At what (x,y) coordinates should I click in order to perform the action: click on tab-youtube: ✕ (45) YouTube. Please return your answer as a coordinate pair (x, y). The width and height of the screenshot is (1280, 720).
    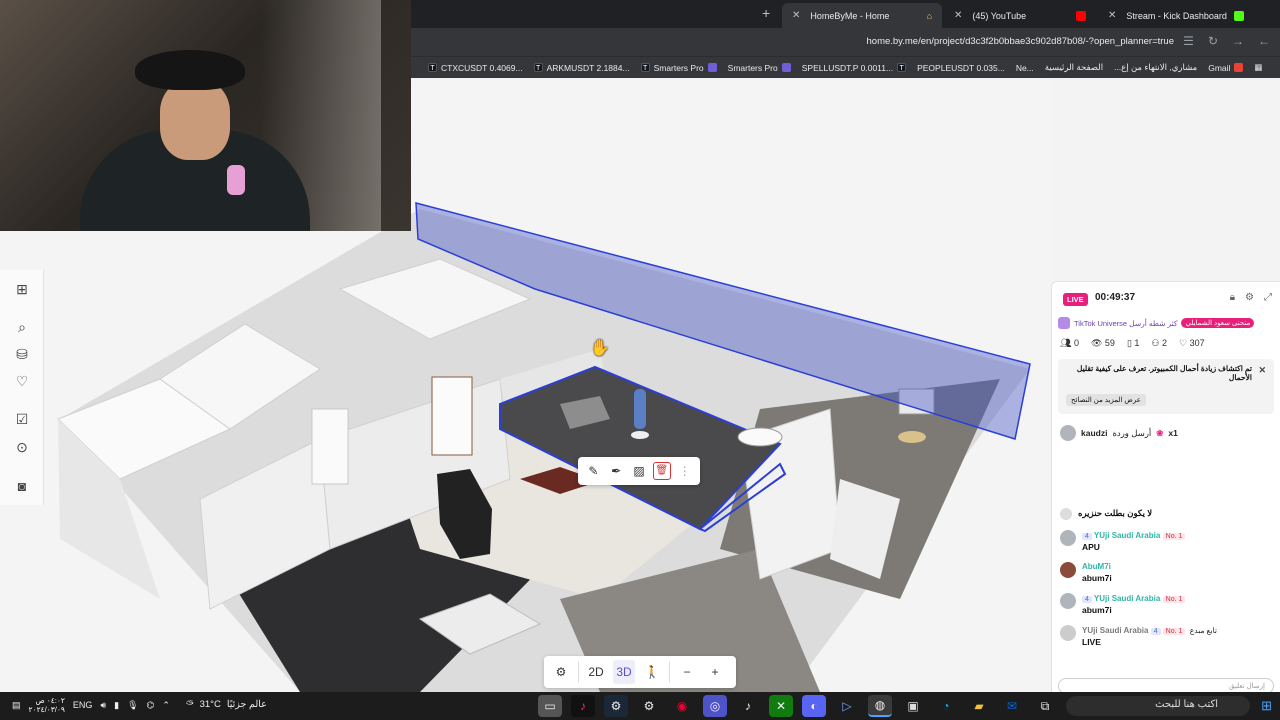
    Looking at the image, I should click on (1020, 15).